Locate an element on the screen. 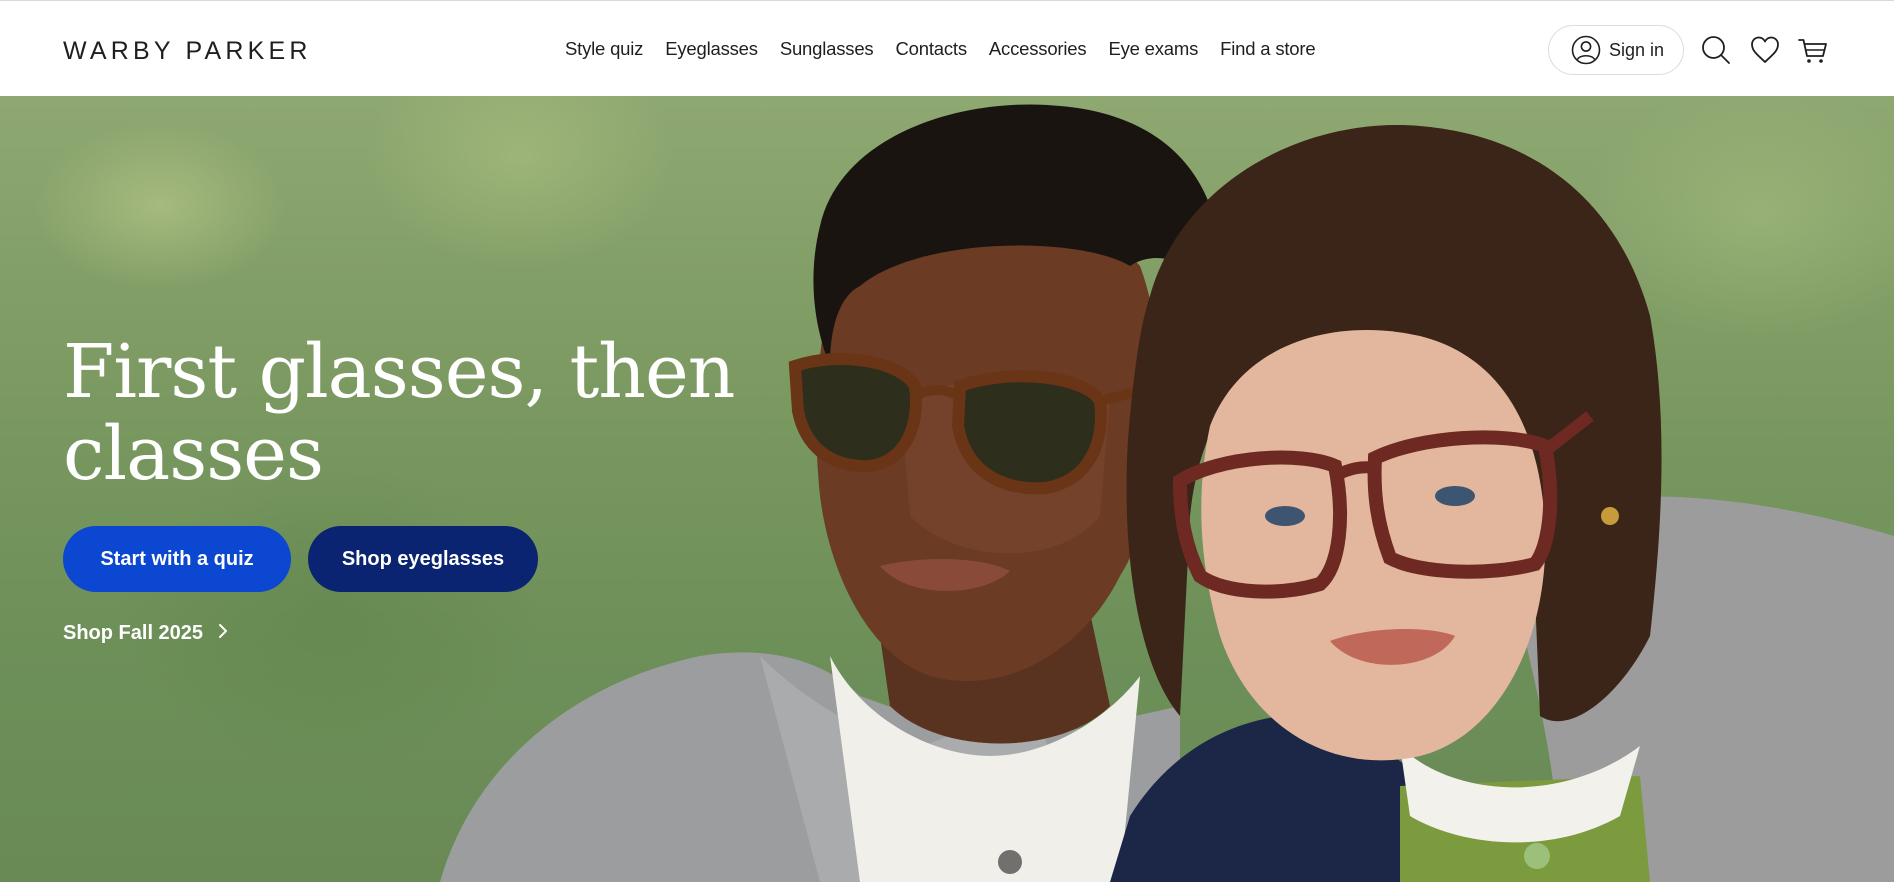  warby-parker-logo: WARBY PARKER is located at coordinates (187, 51).